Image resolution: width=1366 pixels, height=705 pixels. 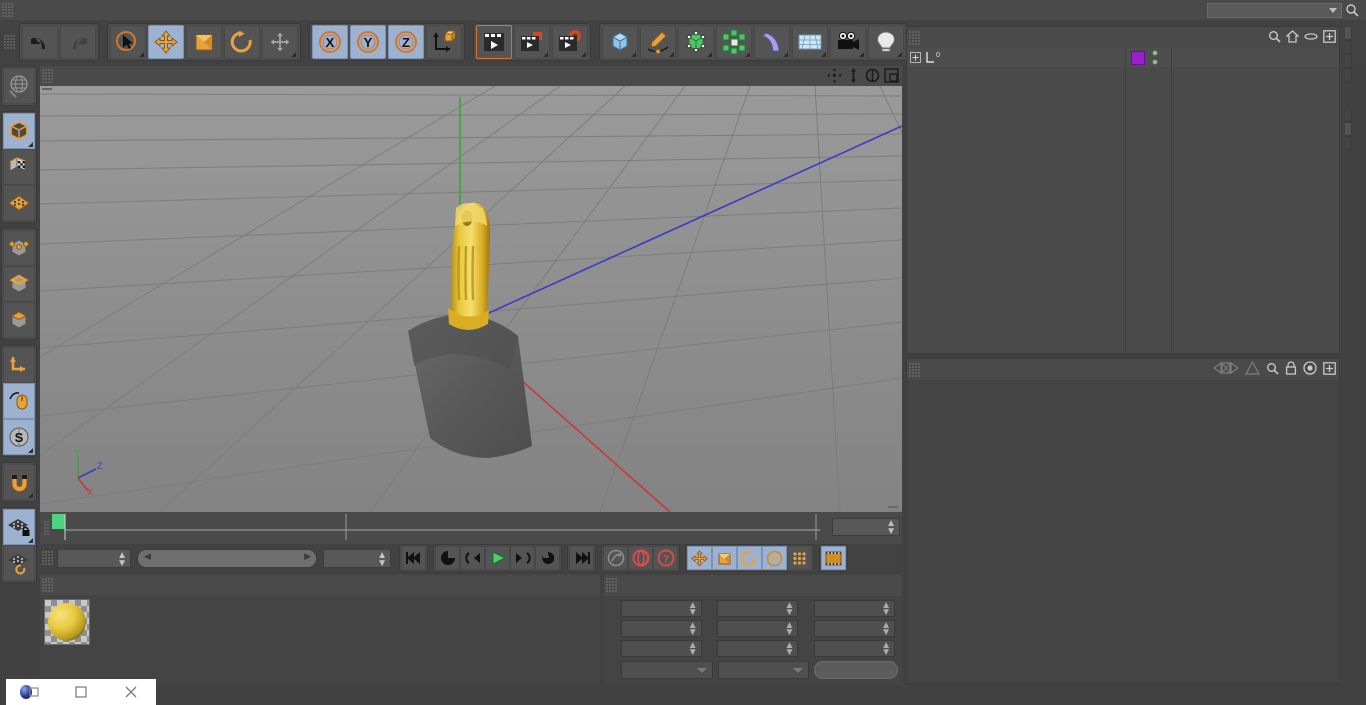 I want to click on layout-select, so click(x=1274, y=10).